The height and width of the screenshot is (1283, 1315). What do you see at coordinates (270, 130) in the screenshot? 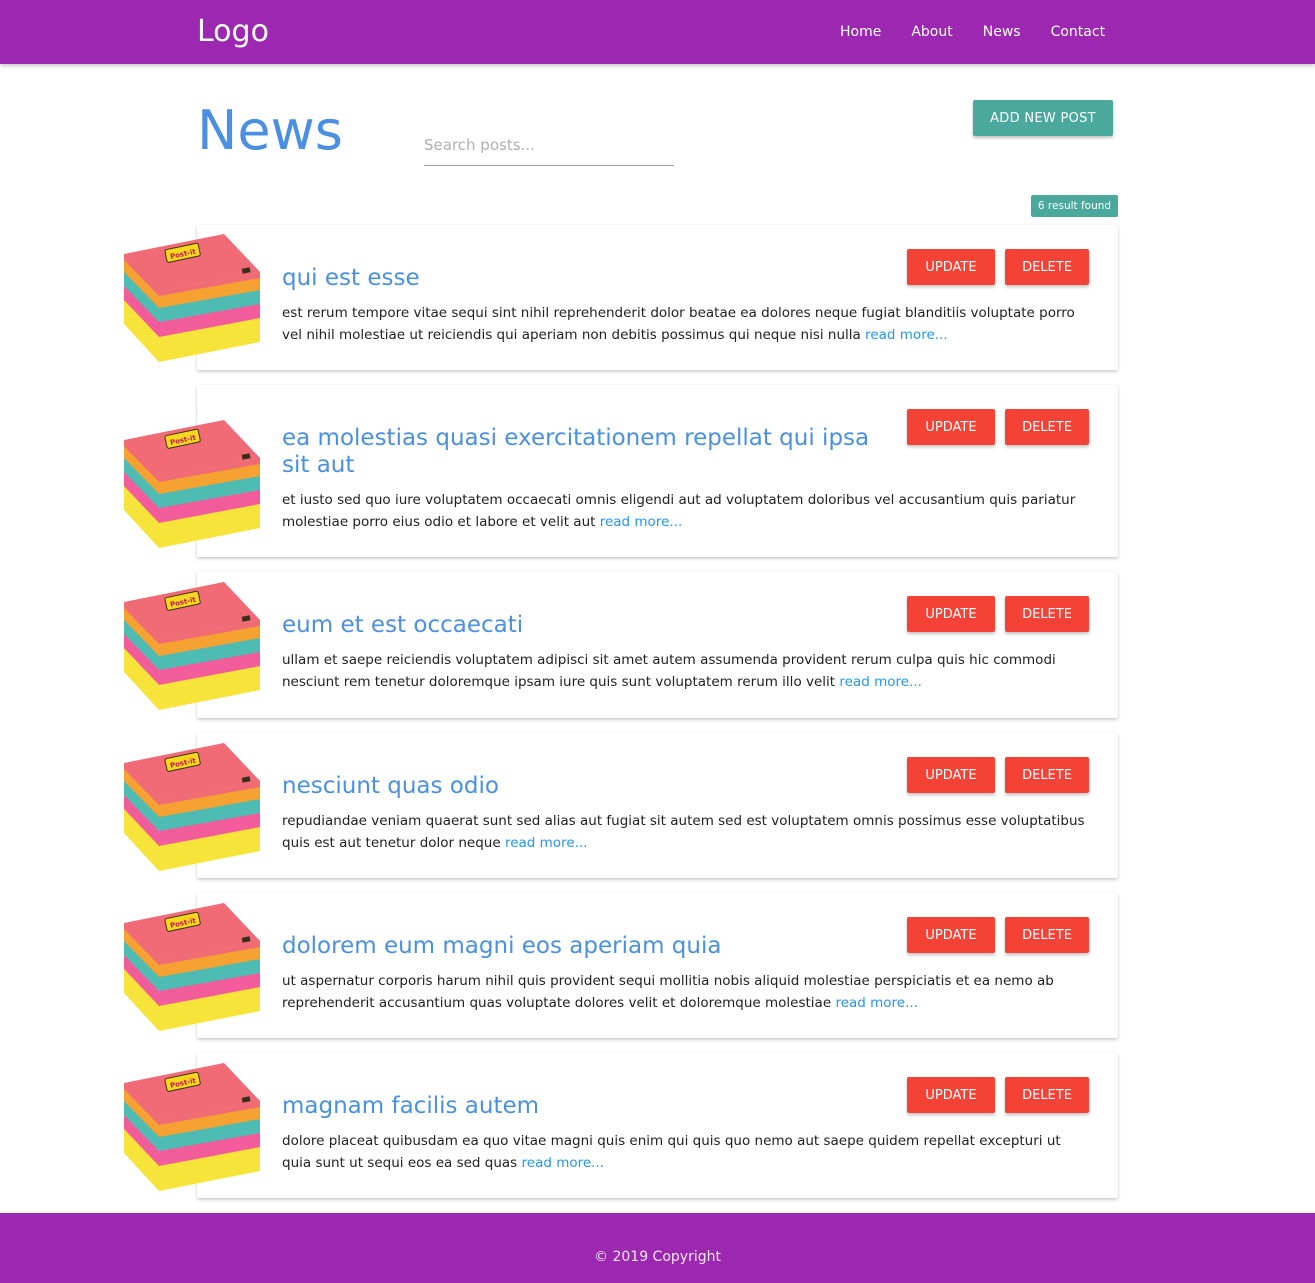
I see `page-title: News` at bounding box center [270, 130].